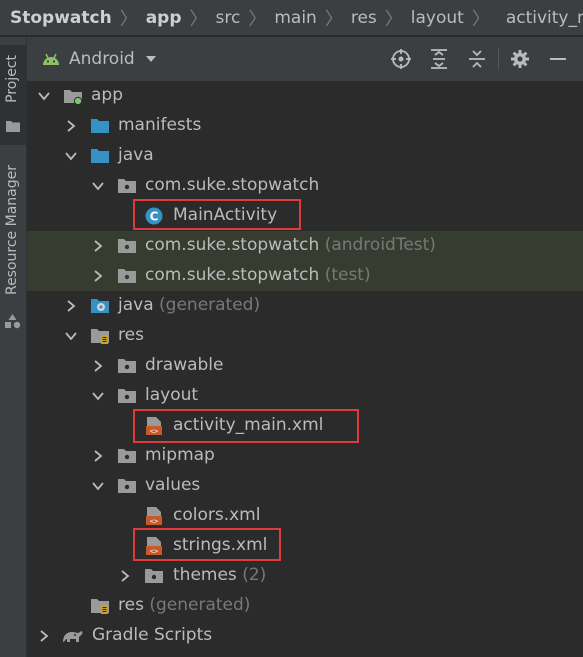 The height and width of the screenshot is (657, 583). Describe the element at coordinates (305, 486) in the screenshot. I see `tree-item-values: values` at that location.